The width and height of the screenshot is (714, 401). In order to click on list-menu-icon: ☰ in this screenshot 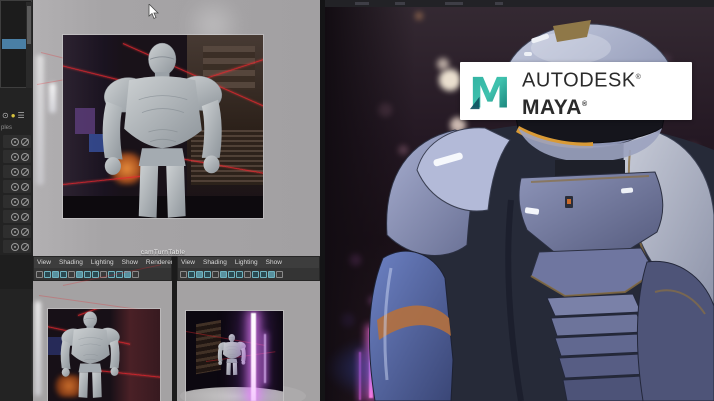, I will do `click(21, 116)`.